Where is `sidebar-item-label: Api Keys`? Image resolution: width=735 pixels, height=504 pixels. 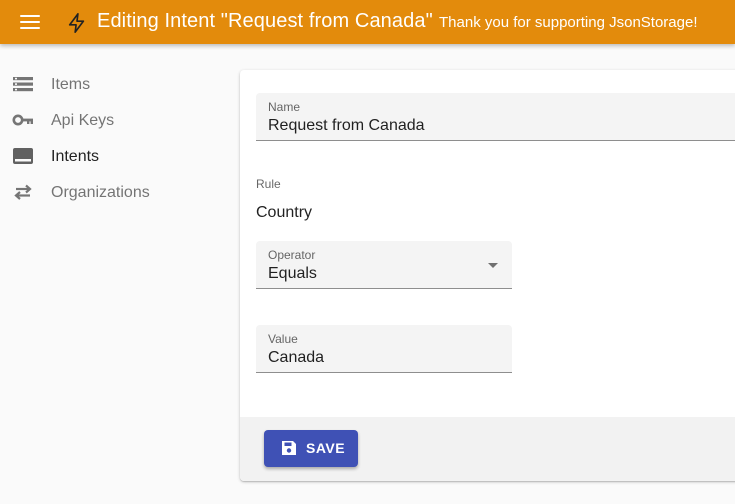 sidebar-item-label: Api Keys is located at coordinates (83, 120).